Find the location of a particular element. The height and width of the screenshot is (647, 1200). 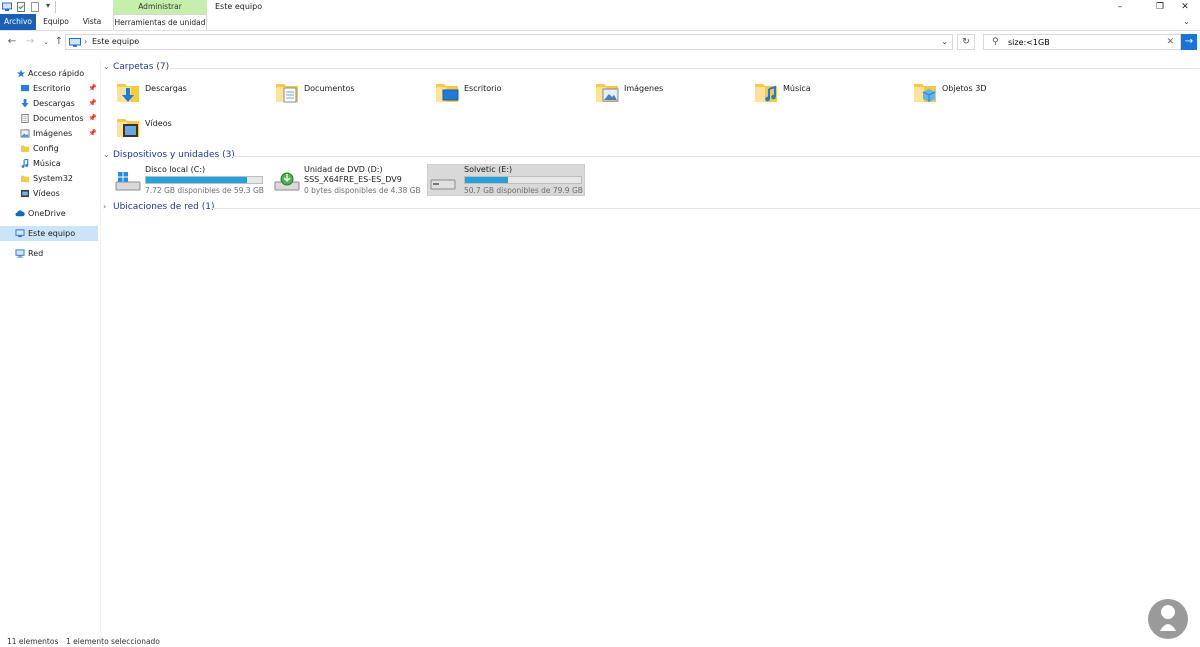

folder-imagenes: Imágenes is located at coordinates (670, 95).